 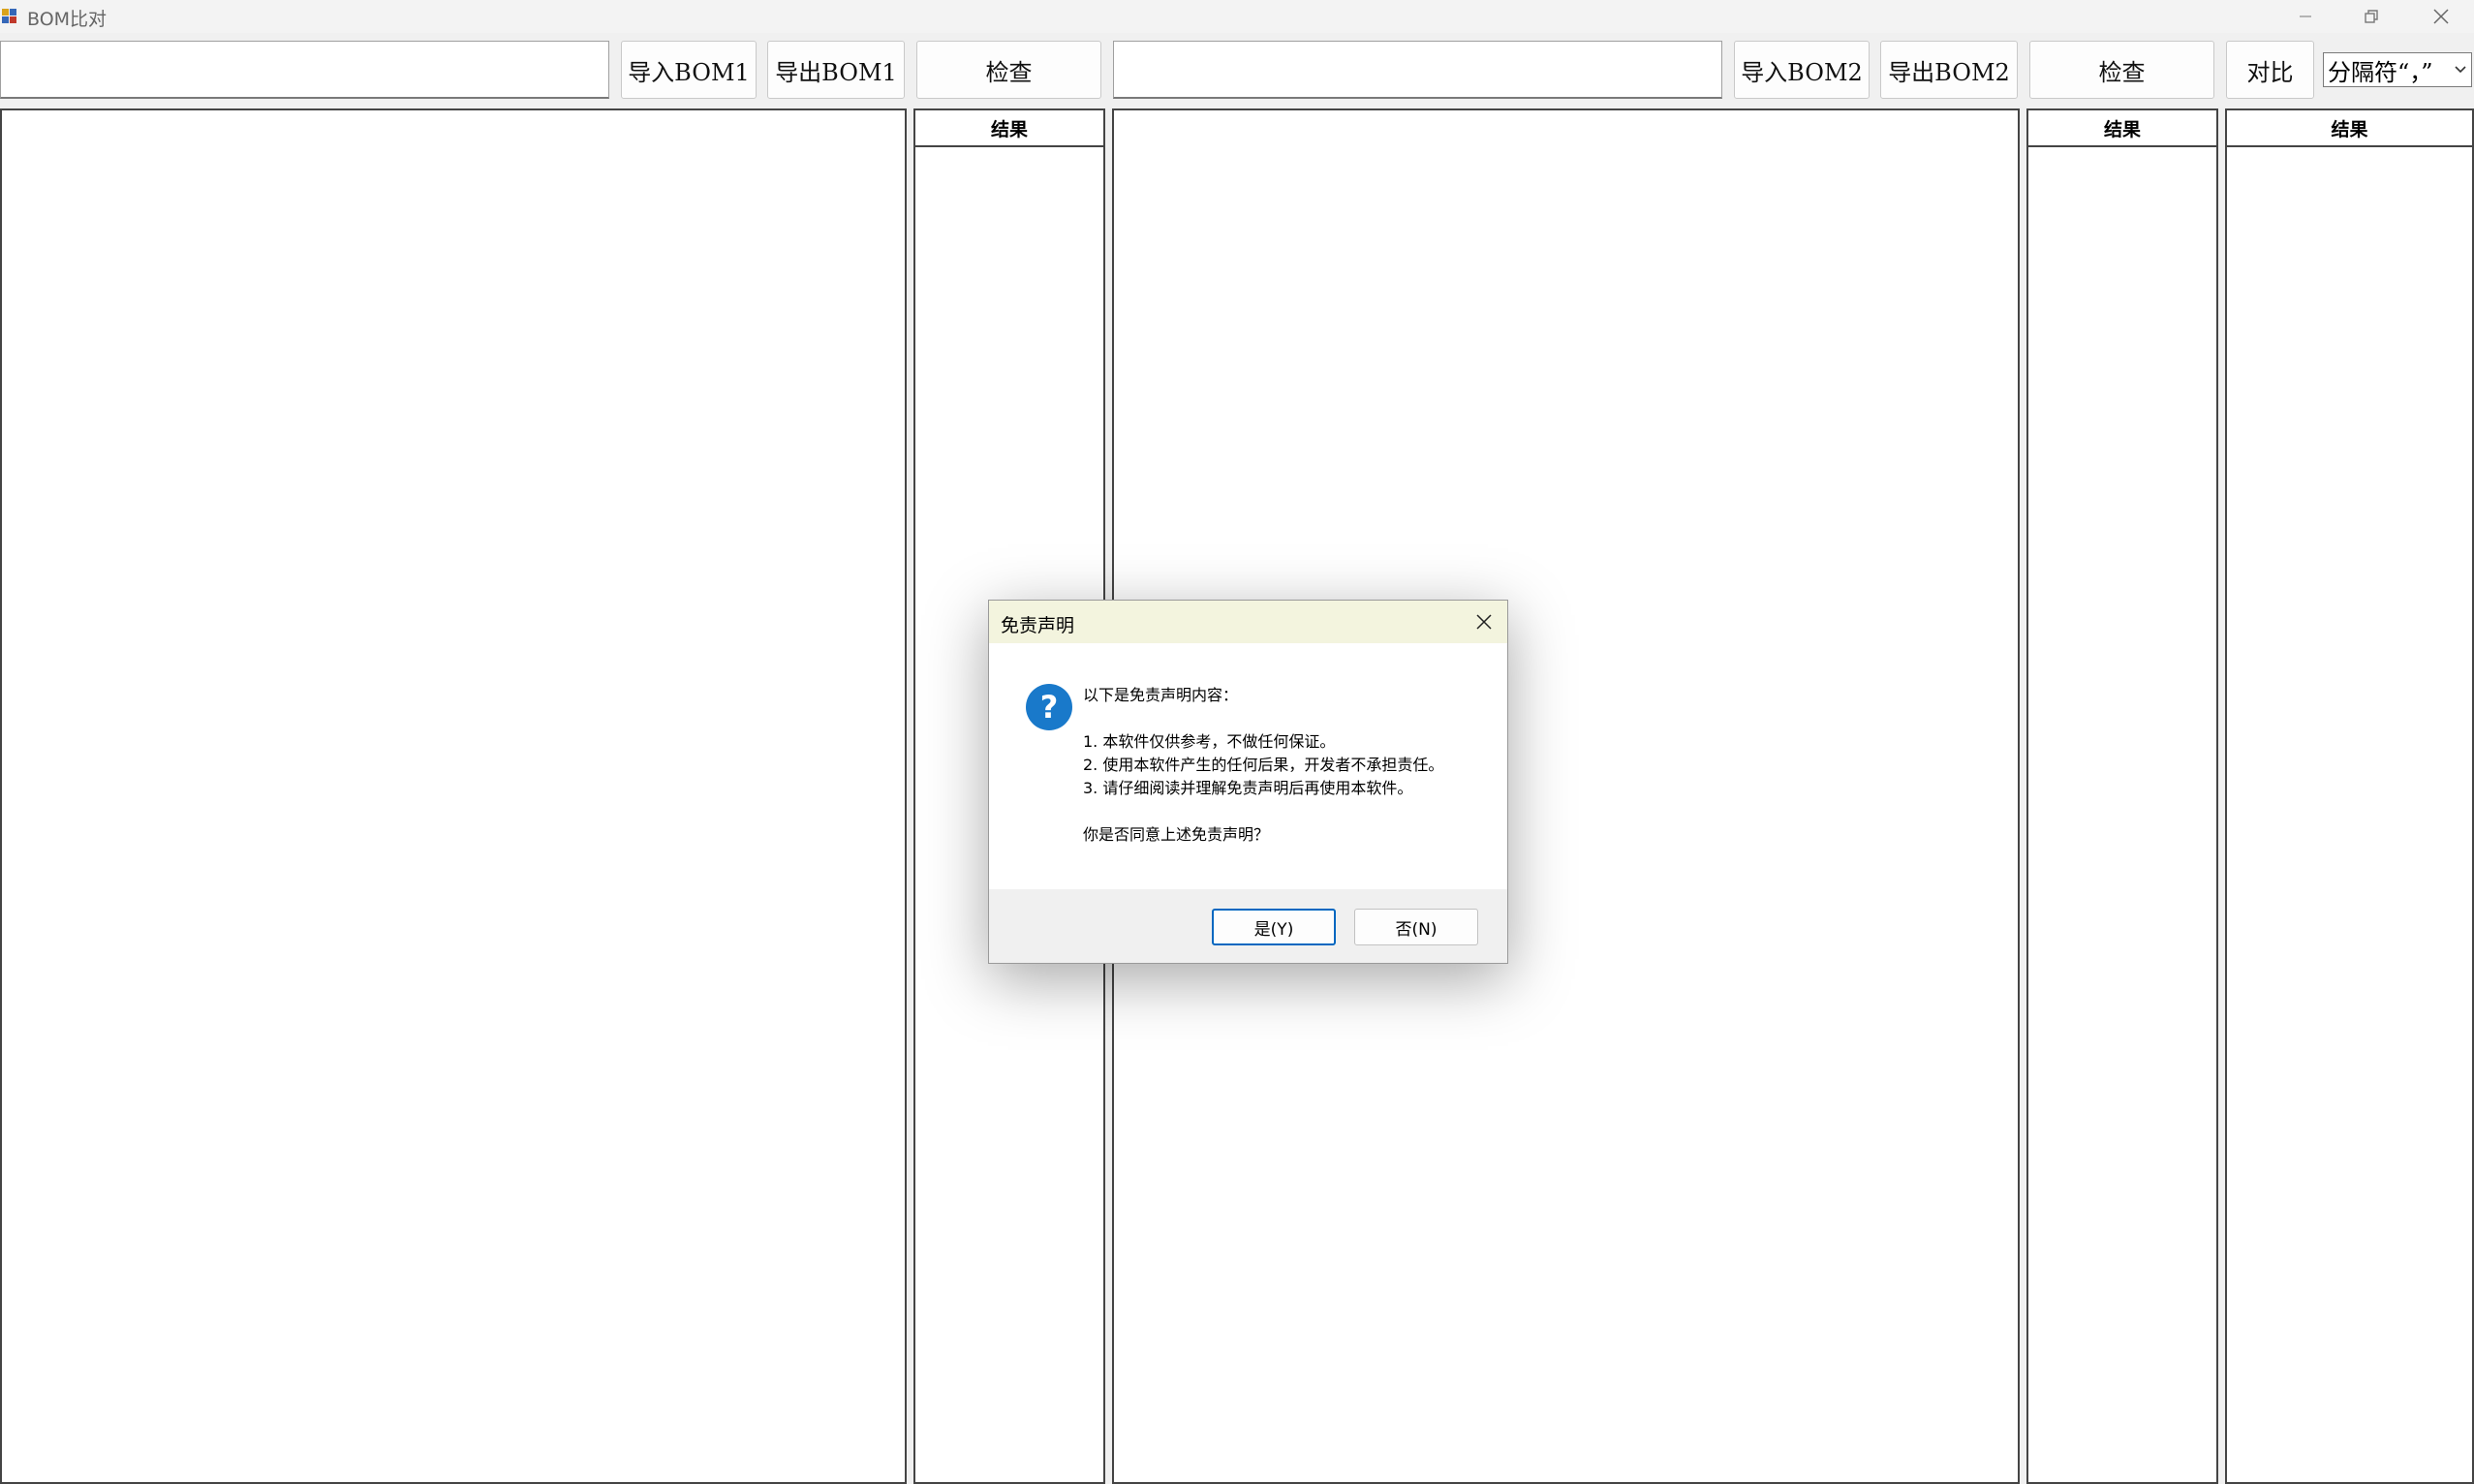 I want to click on dialog-footer: 是(Y) 否(N), so click(x=1248, y=926).